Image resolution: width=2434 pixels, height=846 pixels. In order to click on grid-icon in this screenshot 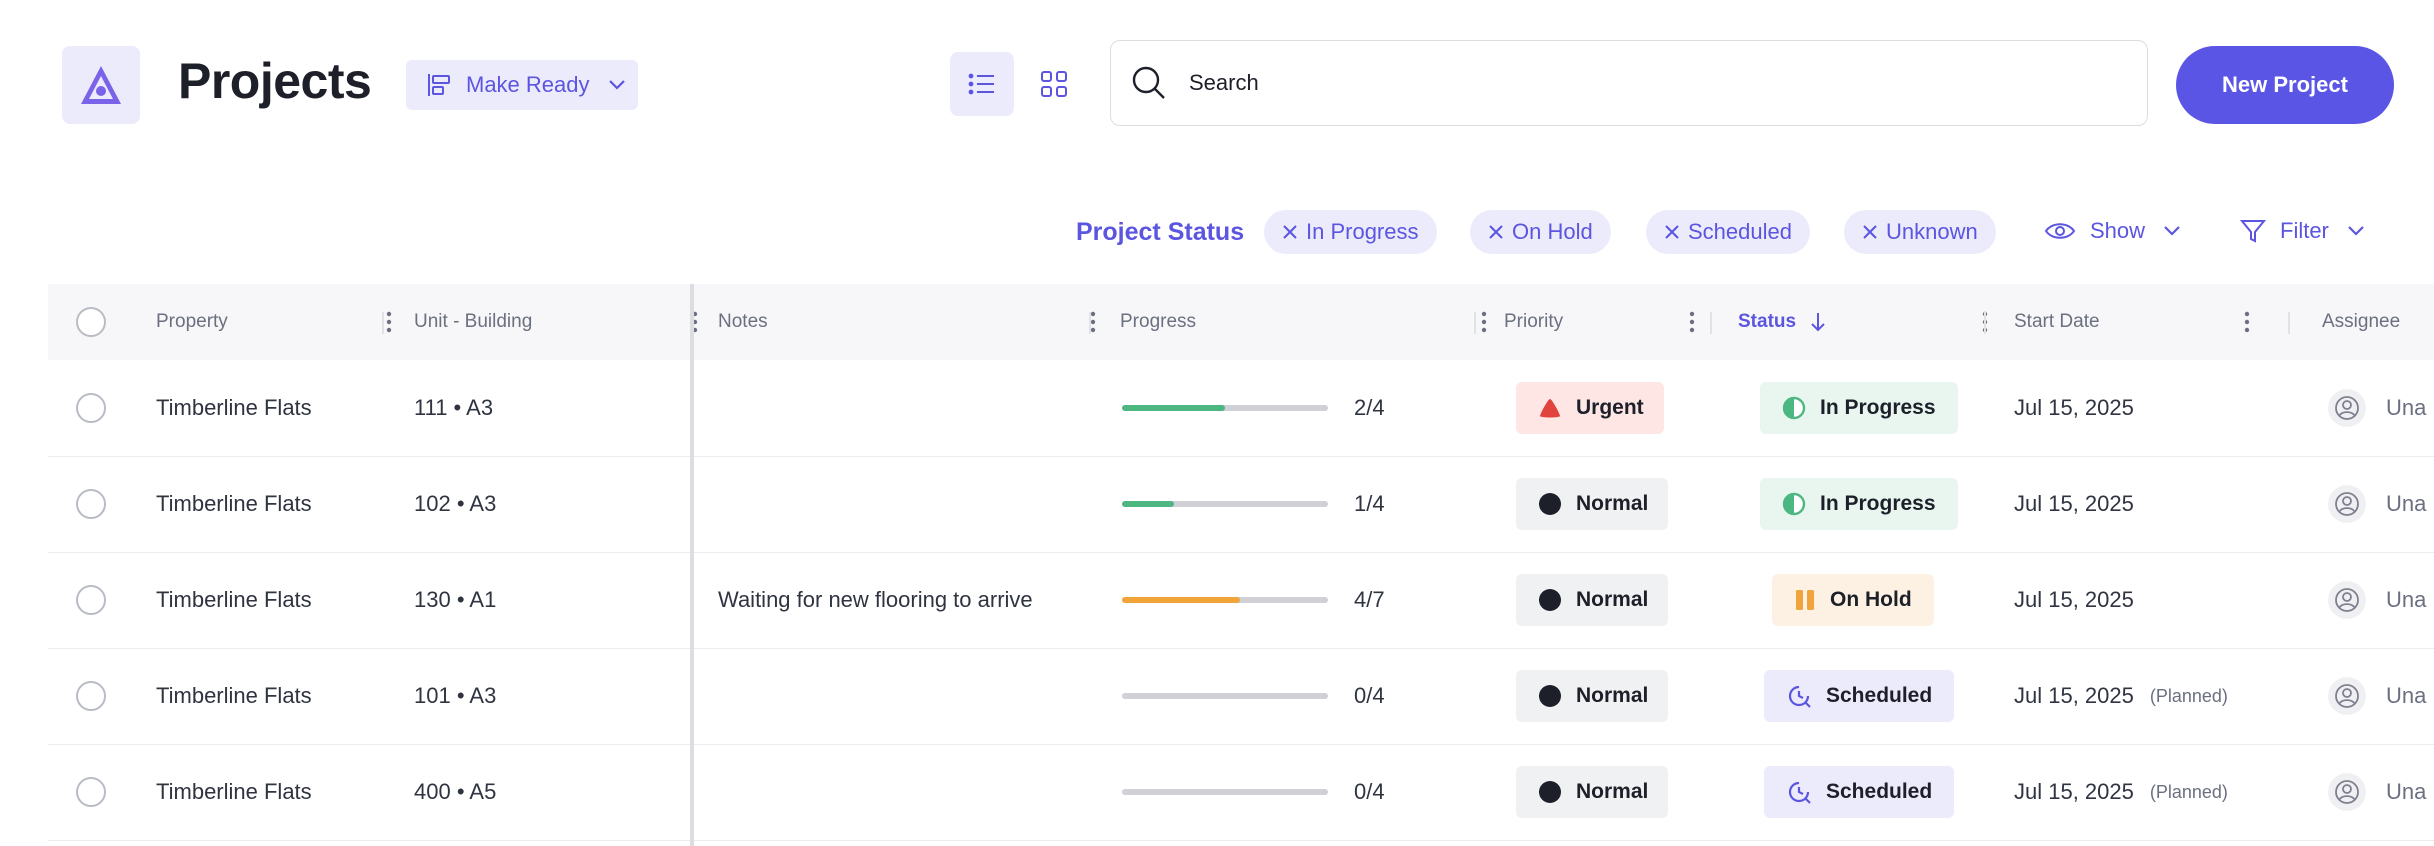, I will do `click(1054, 84)`.